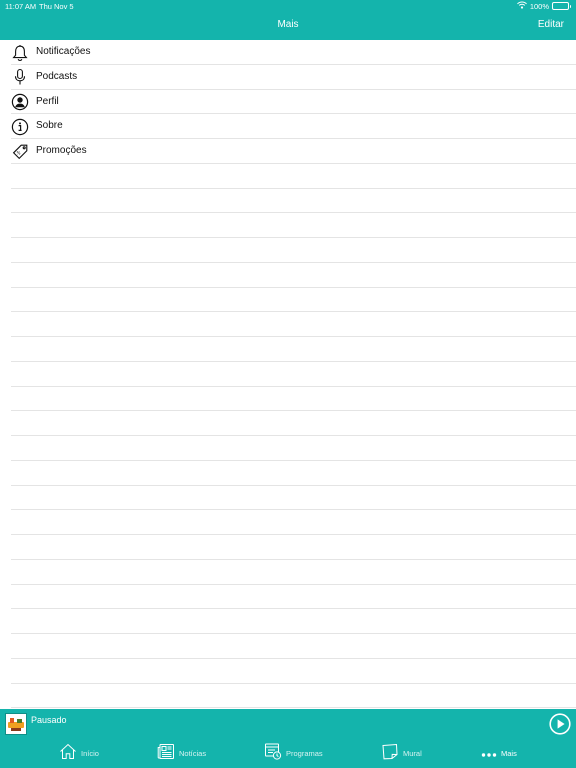 This screenshot has width=576, height=768. Describe the element at coordinates (19, 126) in the screenshot. I see `info-icon` at that location.